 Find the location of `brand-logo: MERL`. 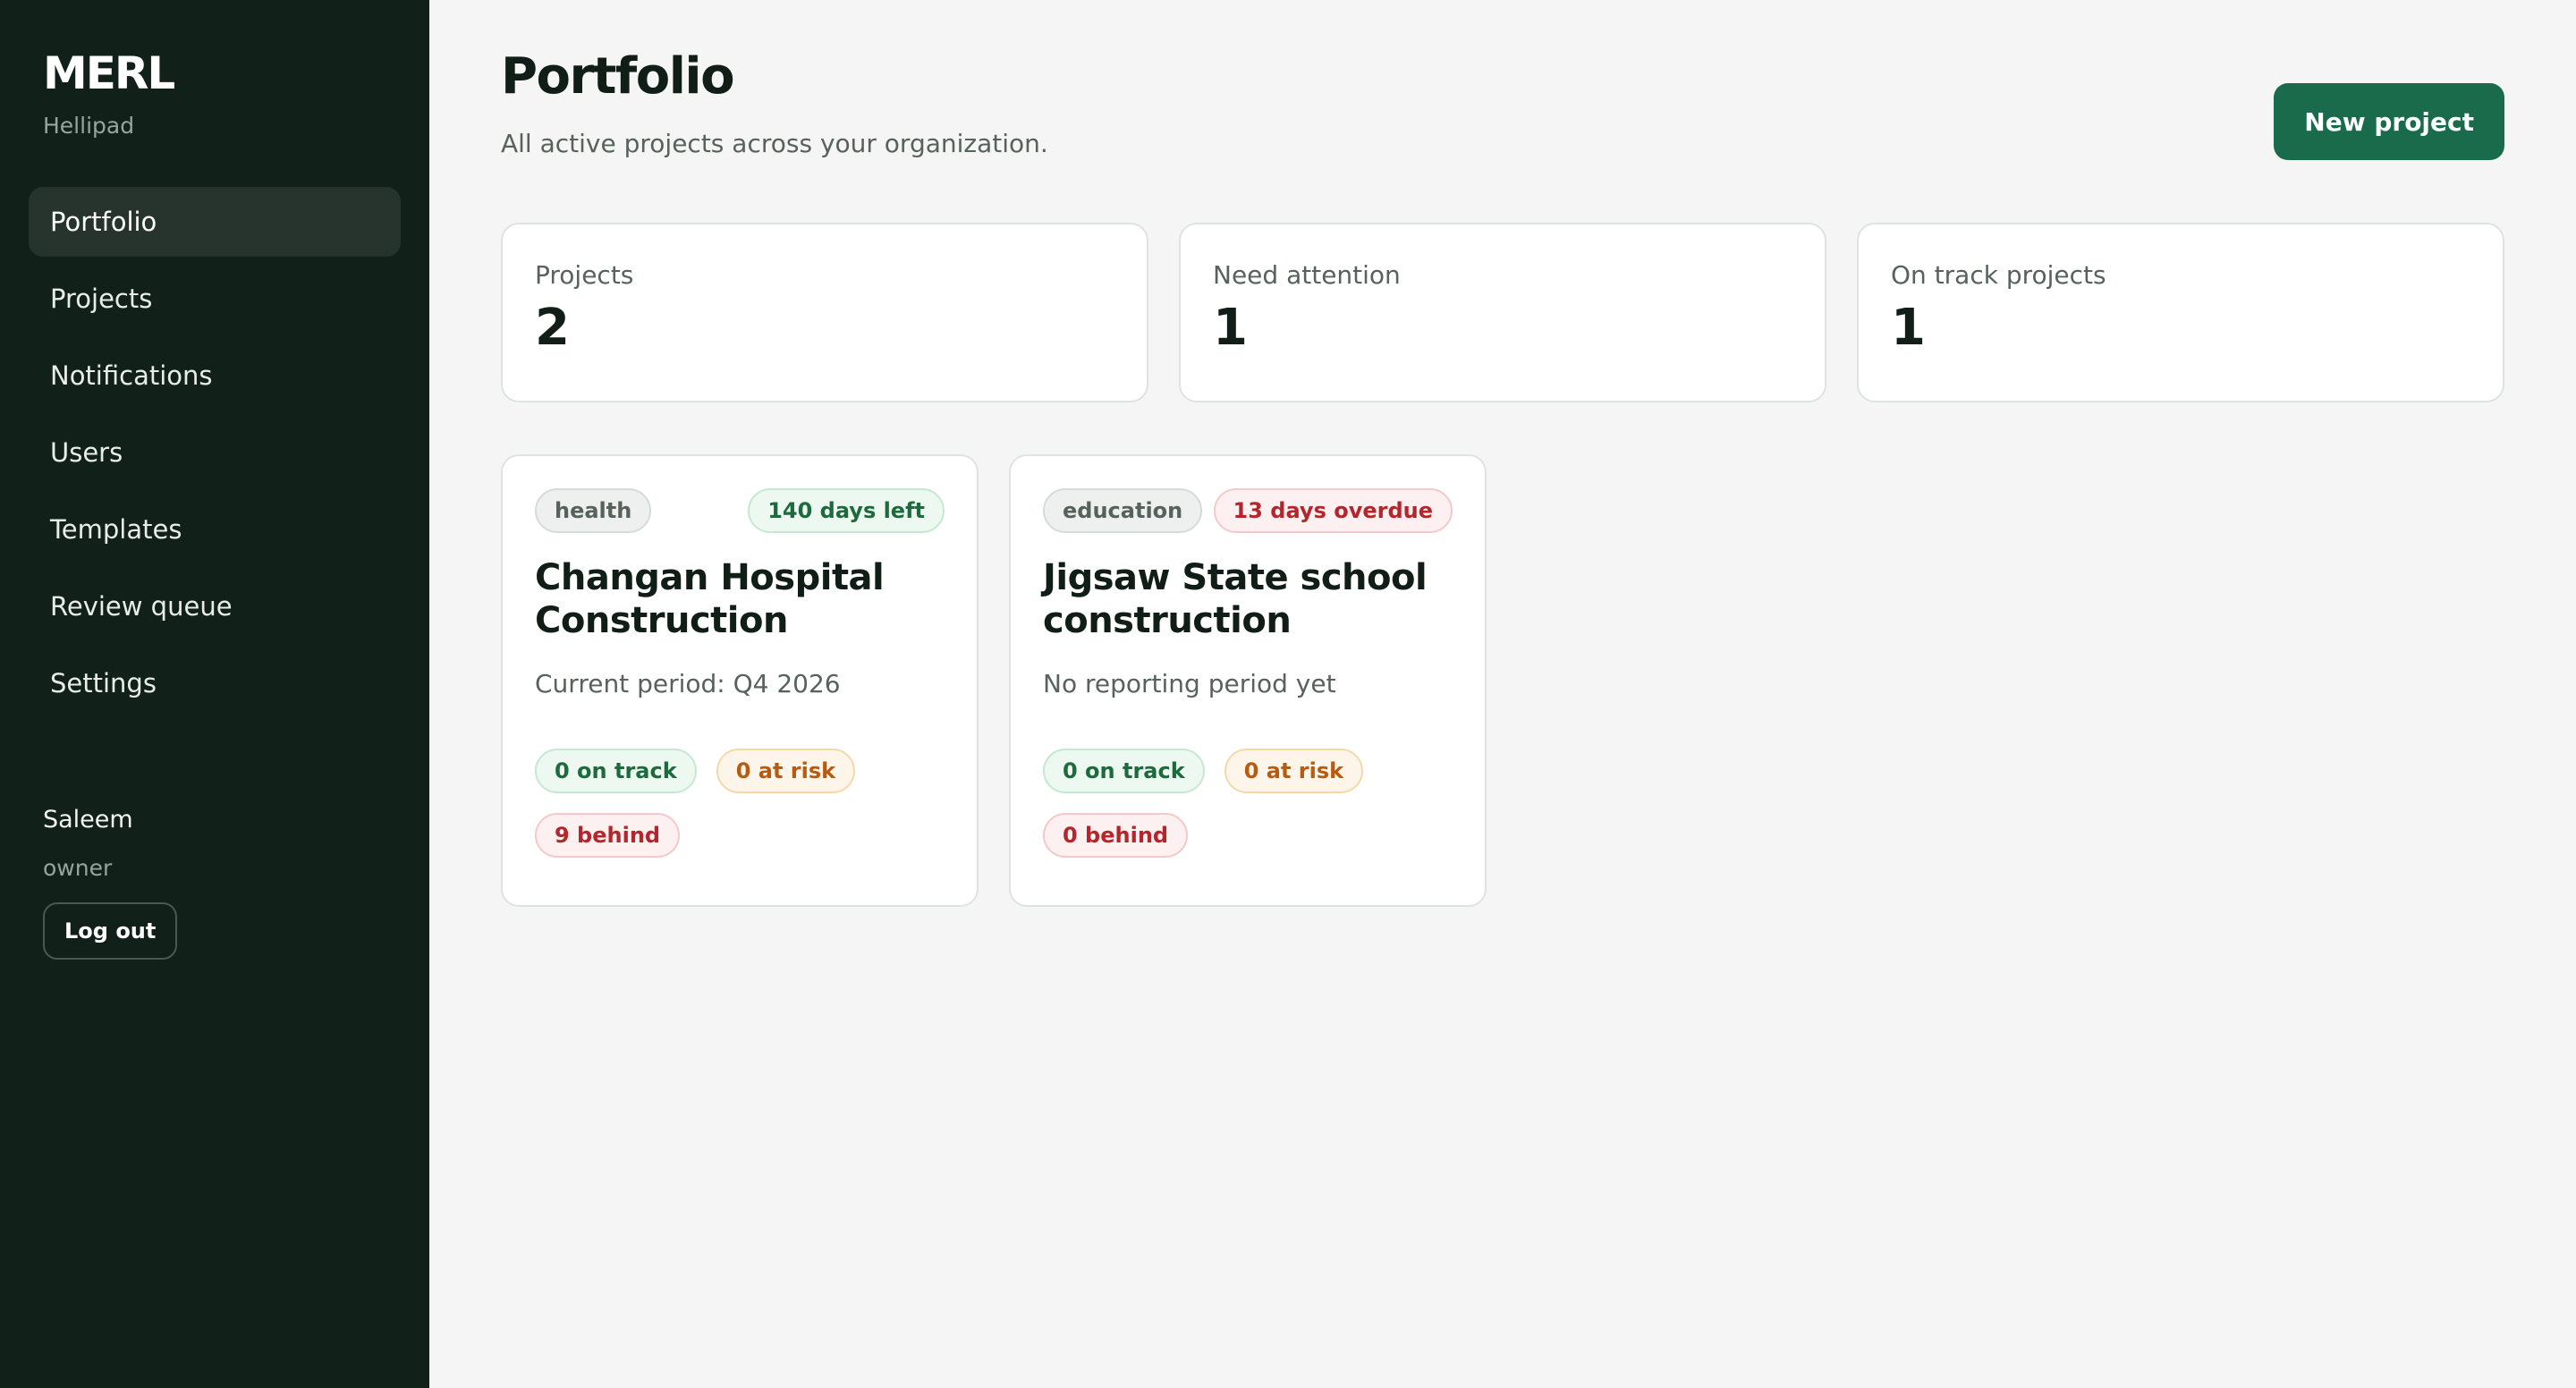

brand-logo: MERL is located at coordinates (109, 73).